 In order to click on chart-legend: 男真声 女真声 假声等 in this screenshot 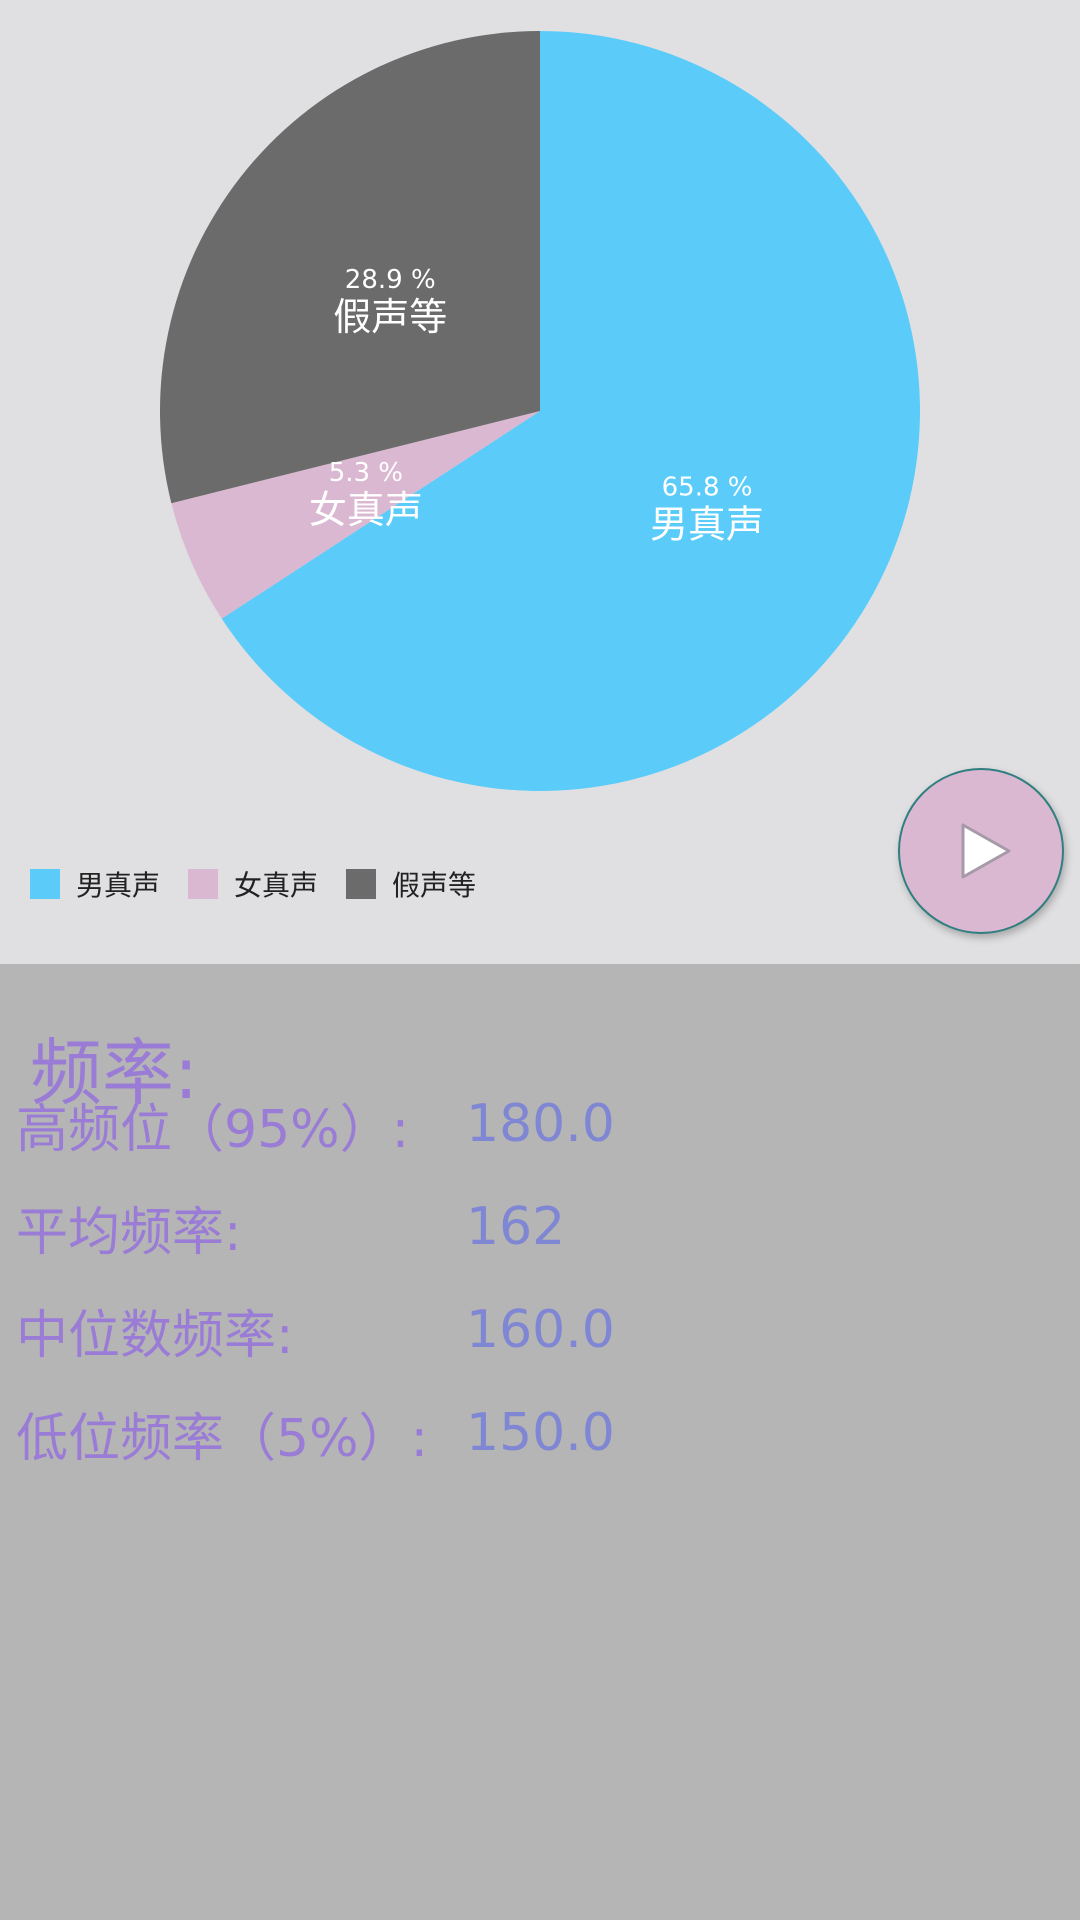, I will do `click(267, 884)`.